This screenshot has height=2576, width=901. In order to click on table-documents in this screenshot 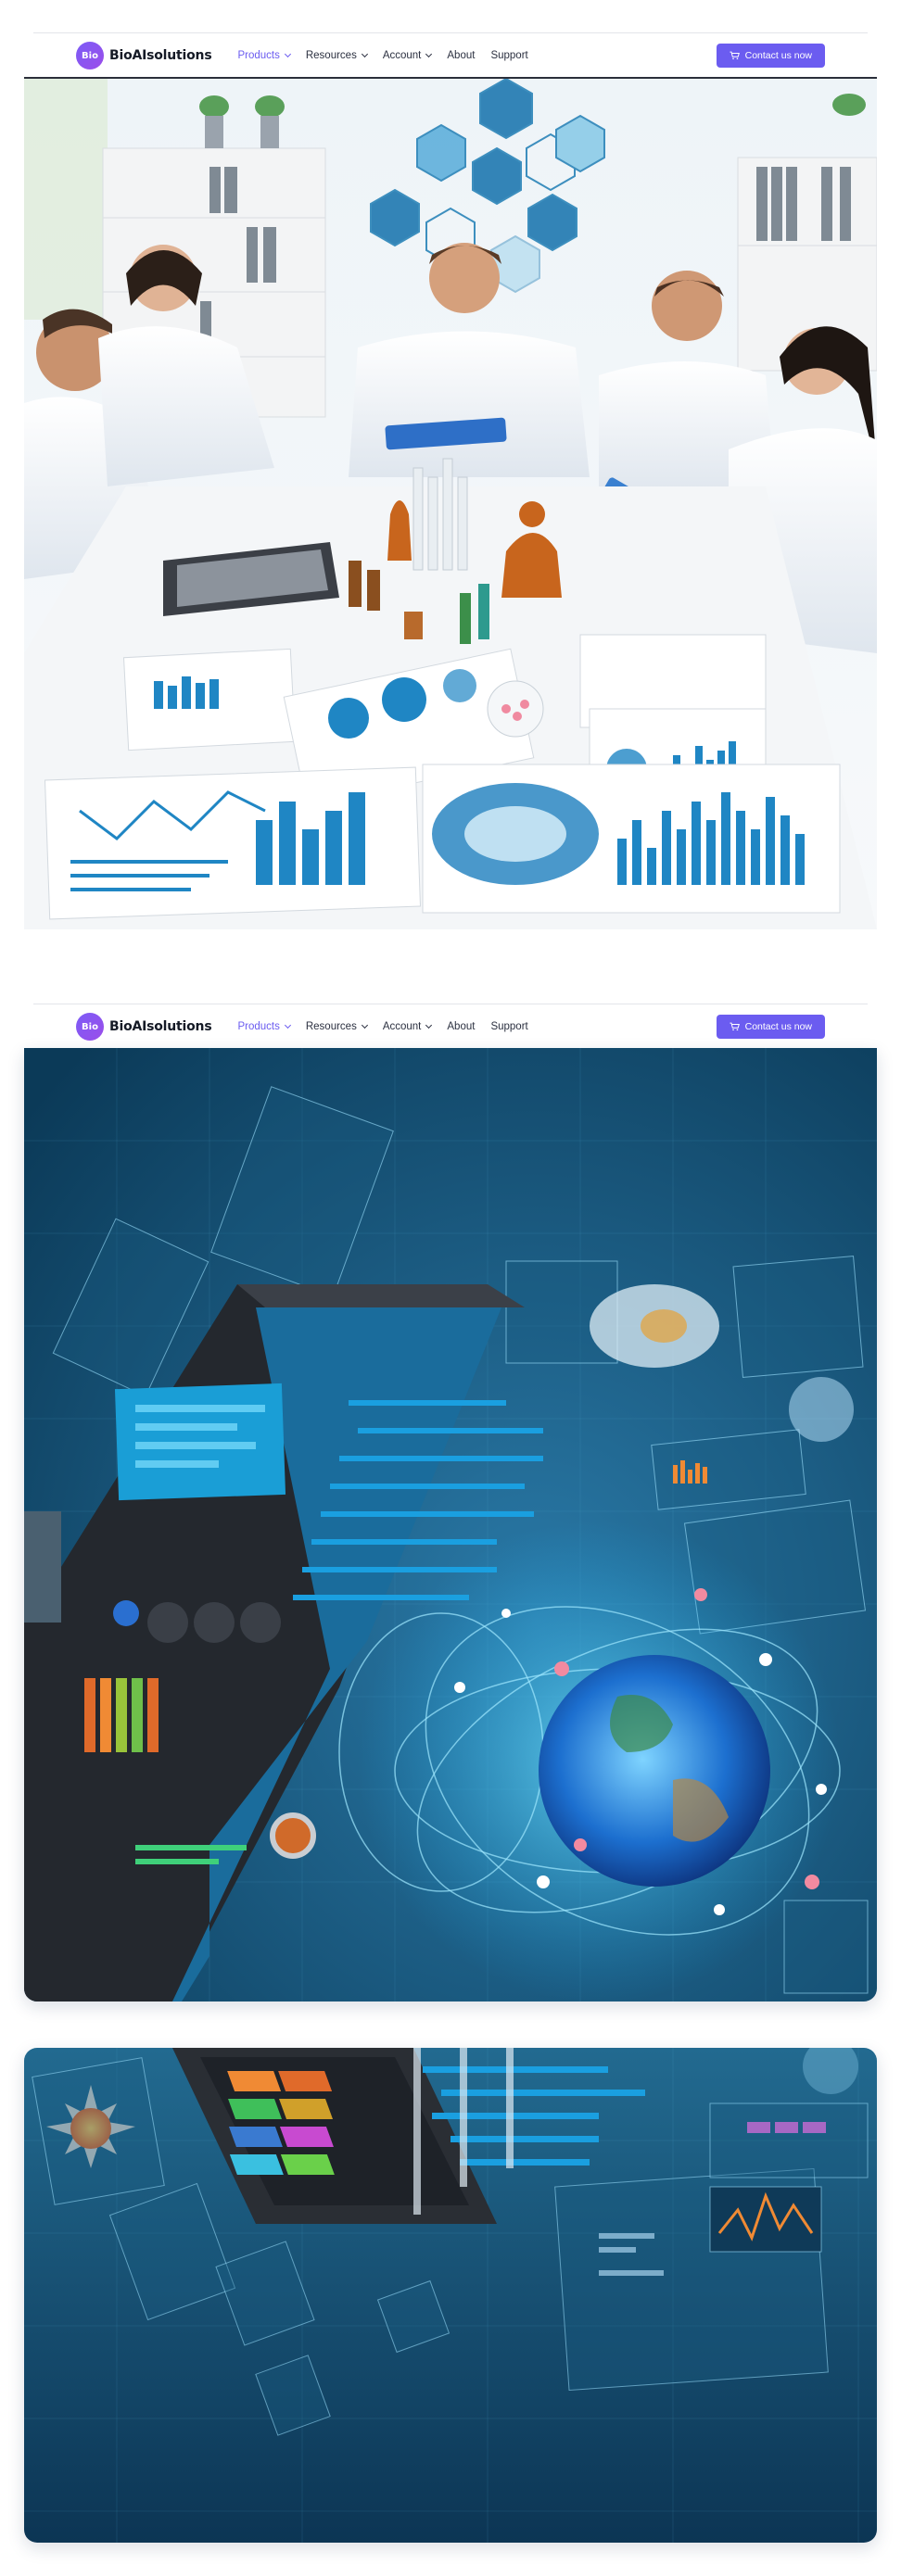, I will do `click(442, 777)`.